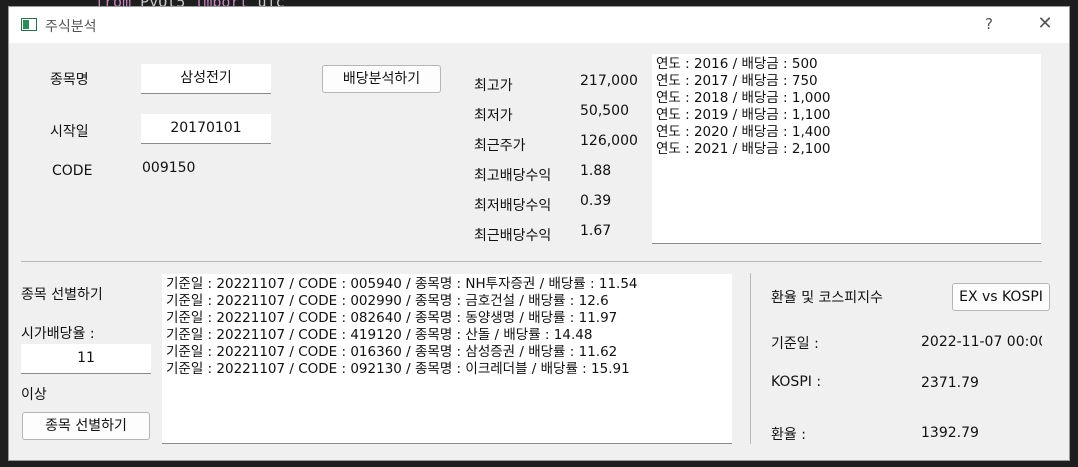 The height and width of the screenshot is (467, 1078). What do you see at coordinates (206, 129) in the screenshot?
I see `start-date-input: 20170101` at bounding box center [206, 129].